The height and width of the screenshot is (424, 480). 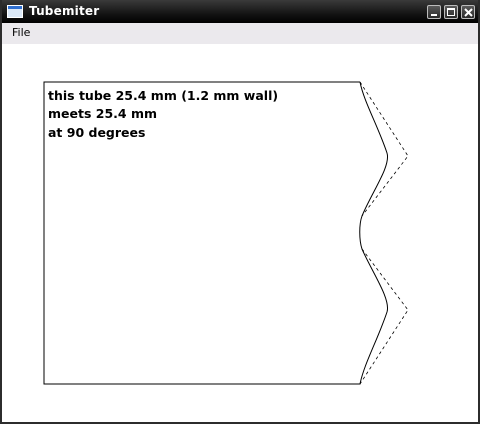 What do you see at coordinates (64, 11) in the screenshot?
I see `window-title: Tubemiter` at bounding box center [64, 11].